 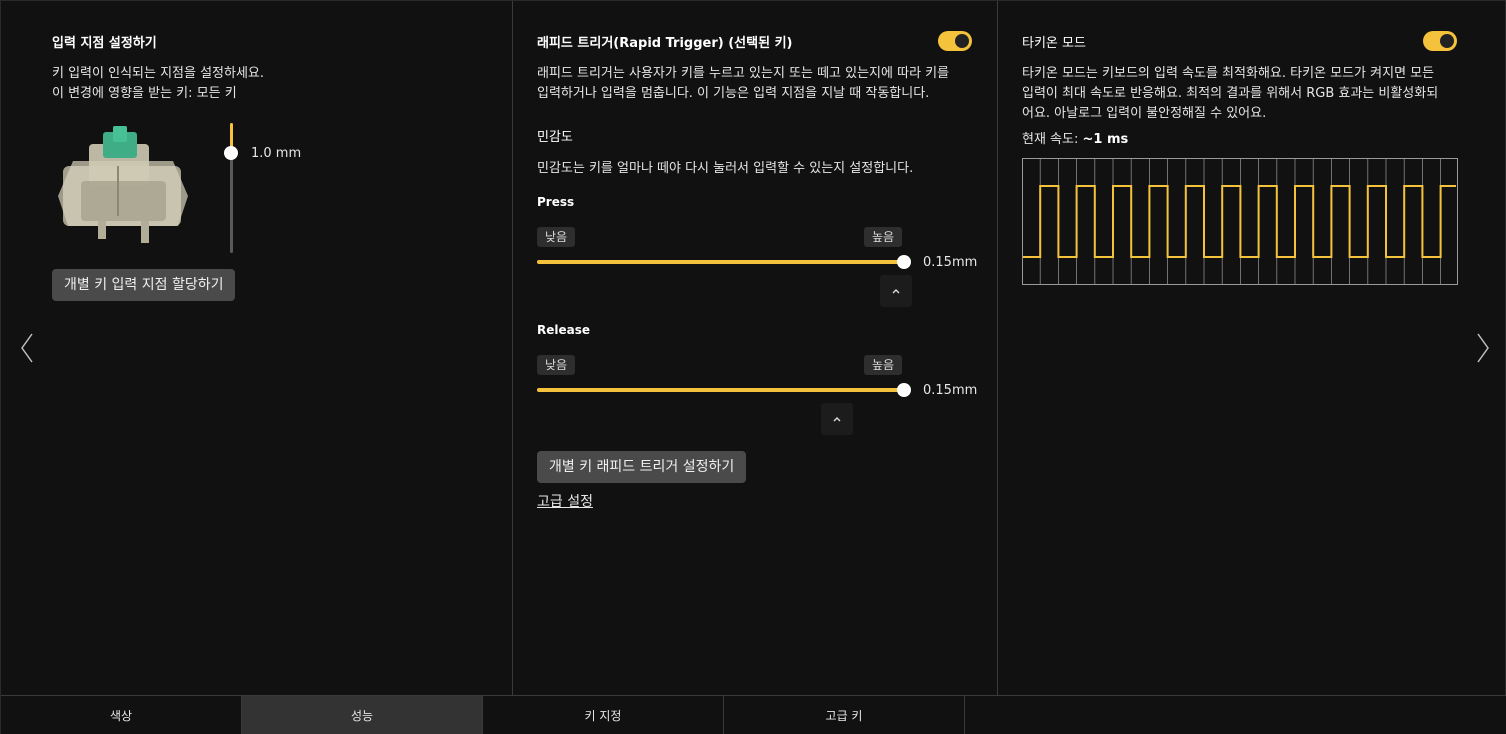 I want to click on release-slider-thumb, so click(x=904, y=390).